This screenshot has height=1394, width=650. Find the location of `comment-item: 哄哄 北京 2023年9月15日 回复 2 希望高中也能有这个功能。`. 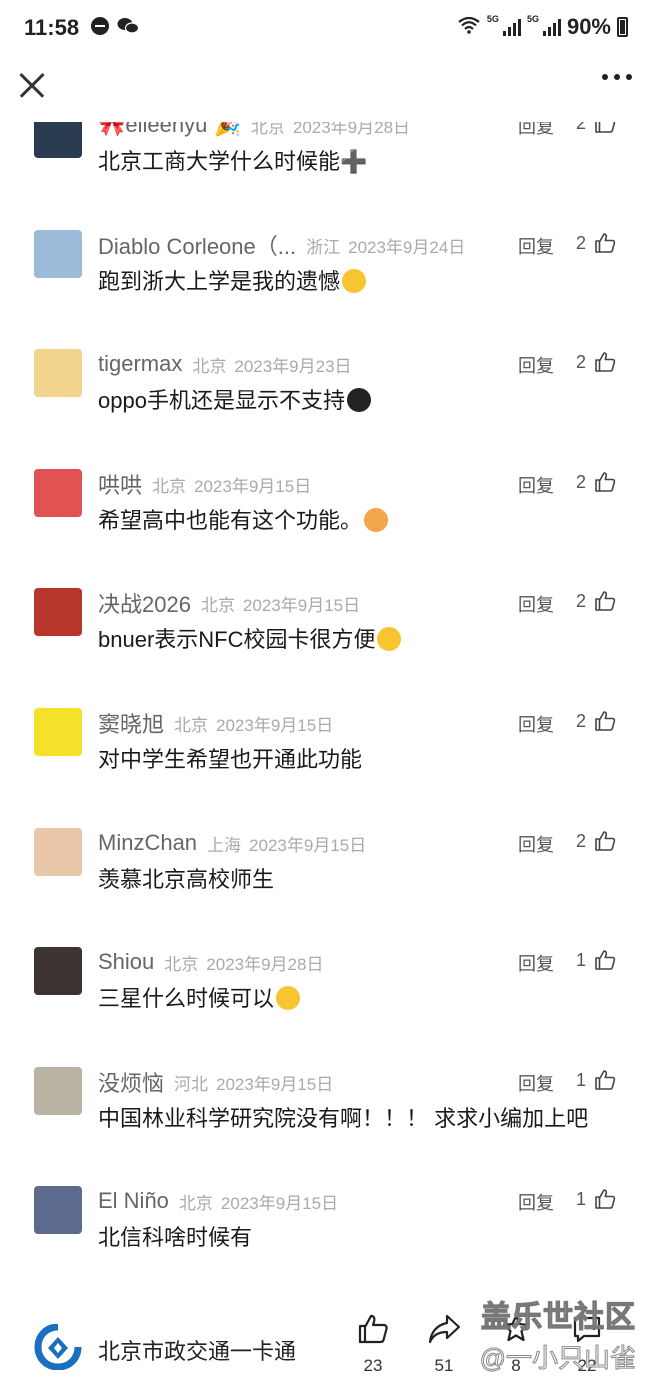

comment-item: 哄哄 北京 2023年9月15日 回复 2 希望高中也能有这个功能。 is located at coordinates (325, 529).